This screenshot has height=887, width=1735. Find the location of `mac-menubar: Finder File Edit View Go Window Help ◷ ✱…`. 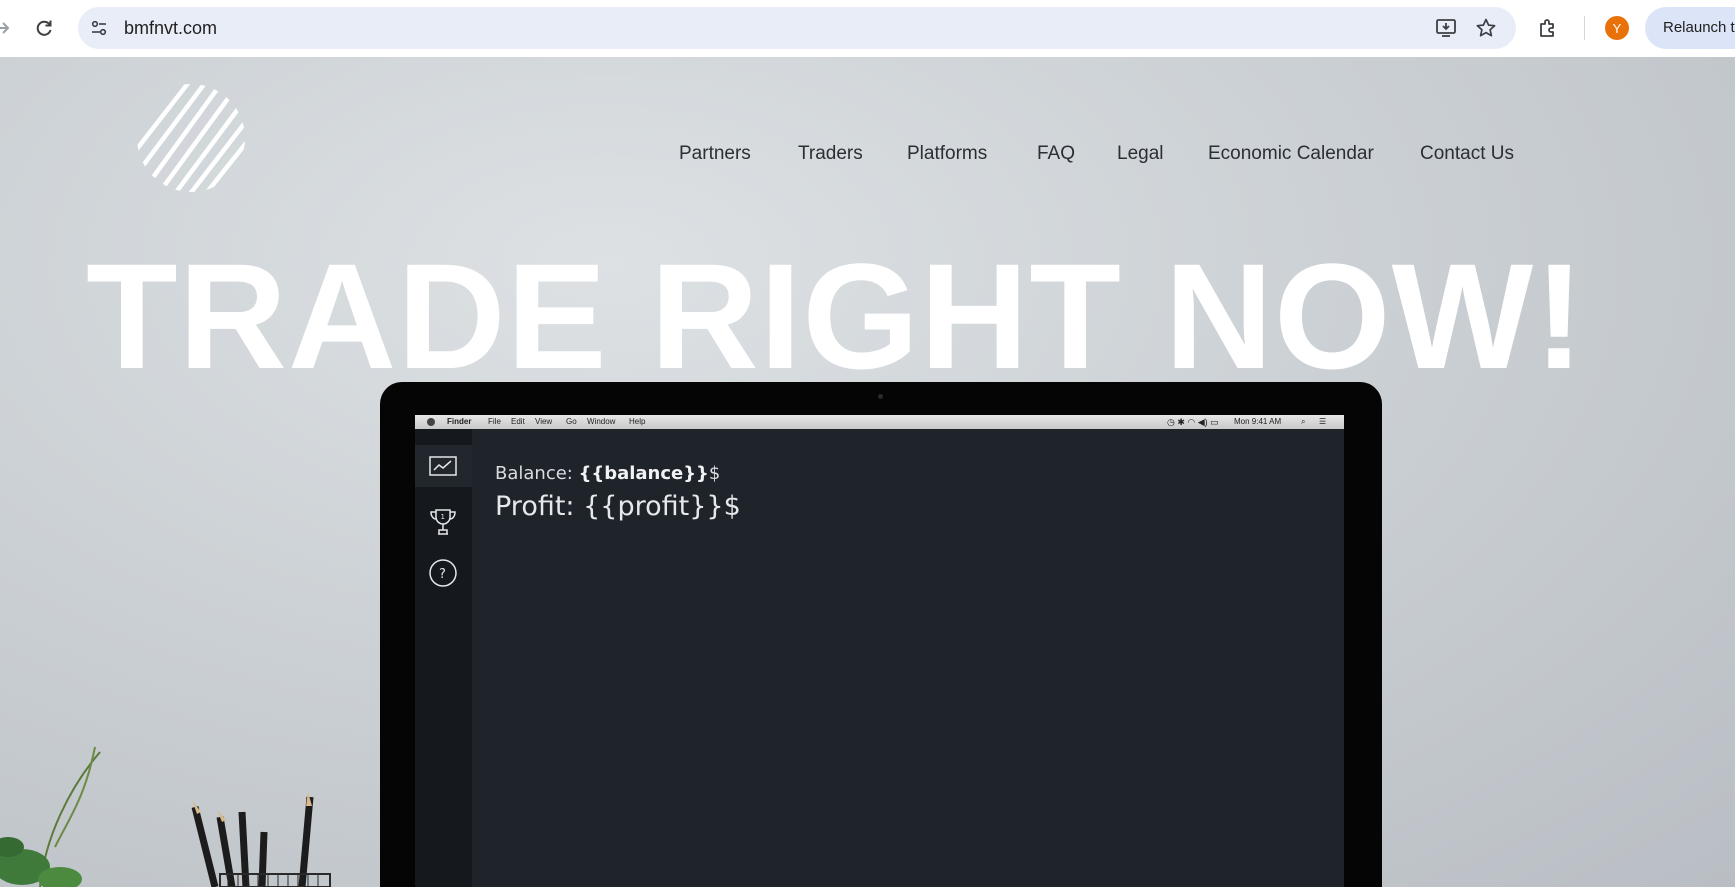

mac-menubar: Finder File Edit View Go Window Help ◷ ✱… is located at coordinates (879, 422).